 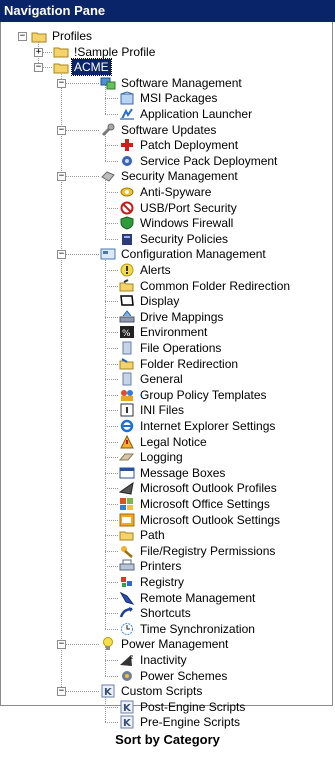 What do you see at coordinates (162, 582) in the screenshot?
I see `tree-item-label: Registry` at bounding box center [162, 582].